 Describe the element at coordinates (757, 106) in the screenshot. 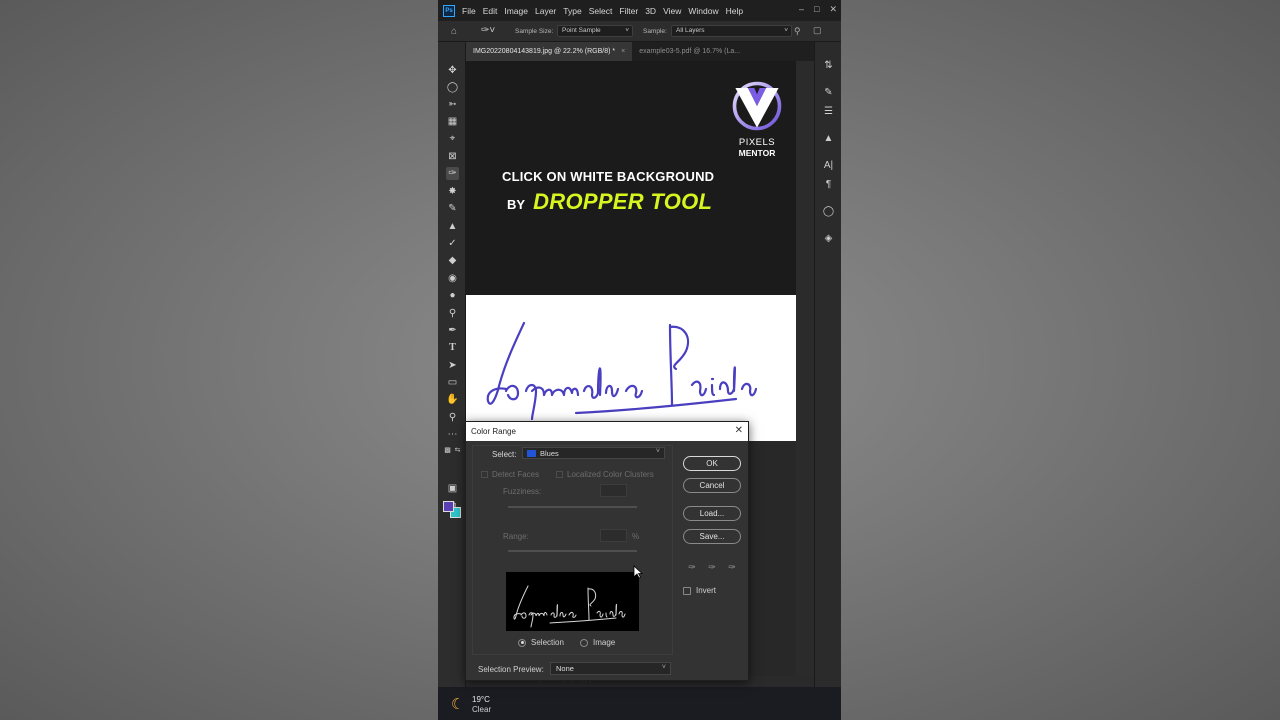

I see `pixels-mentor-logo-icon` at that location.